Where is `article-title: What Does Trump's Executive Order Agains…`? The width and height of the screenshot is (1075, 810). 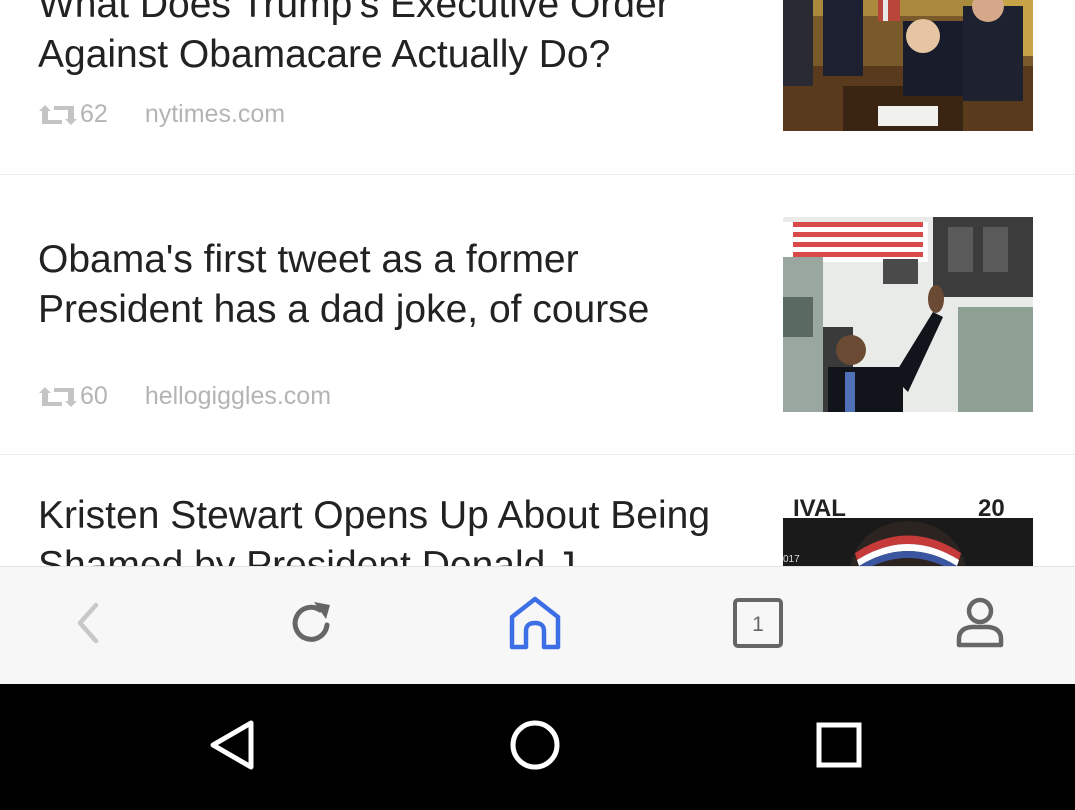
article-title: What Does Trump's Executive Order Agains… is located at coordinates (388, 40).